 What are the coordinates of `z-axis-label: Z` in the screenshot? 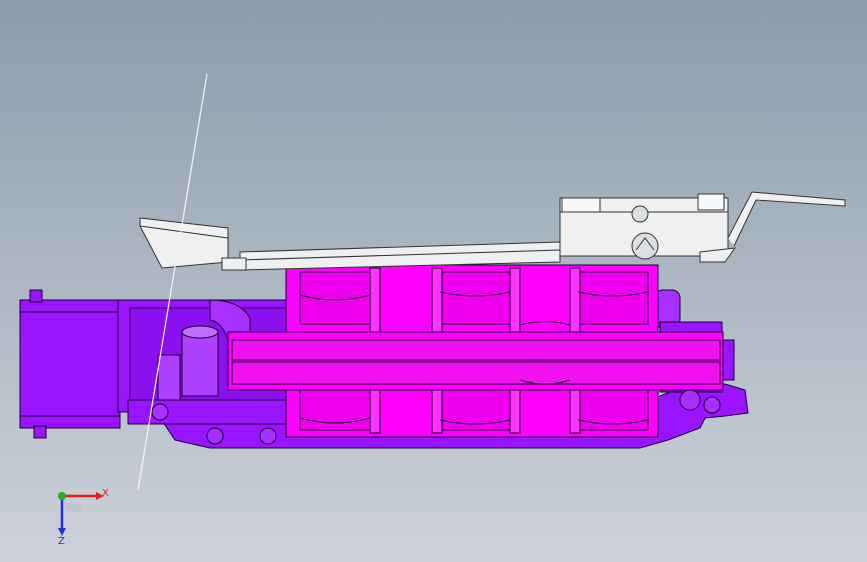 It's located at (61, 541).